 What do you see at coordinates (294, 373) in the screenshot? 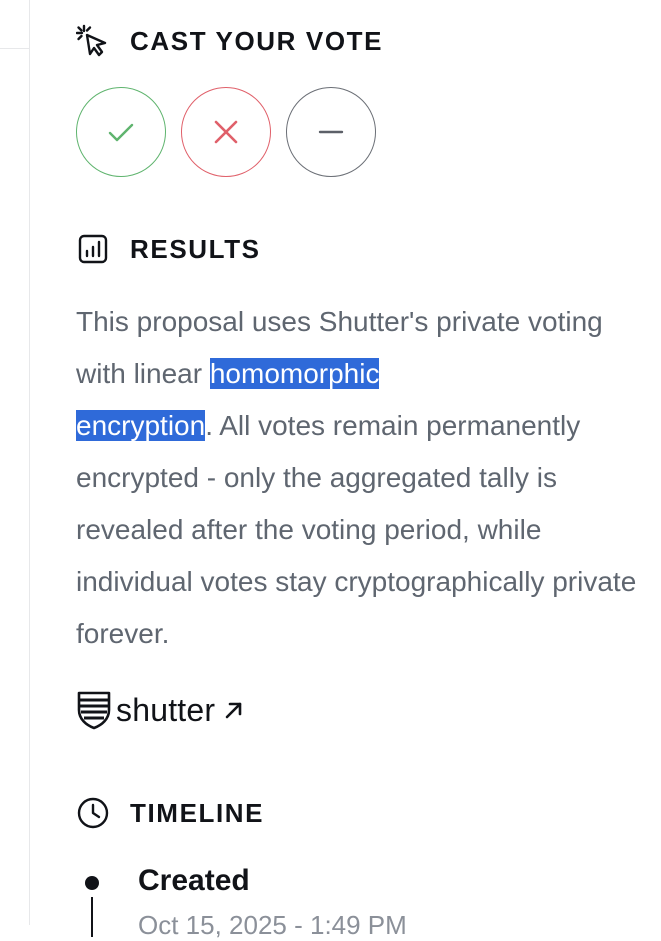
I see `selected-text-homomorphic: homomorphic` at bounding box center [294, 373].